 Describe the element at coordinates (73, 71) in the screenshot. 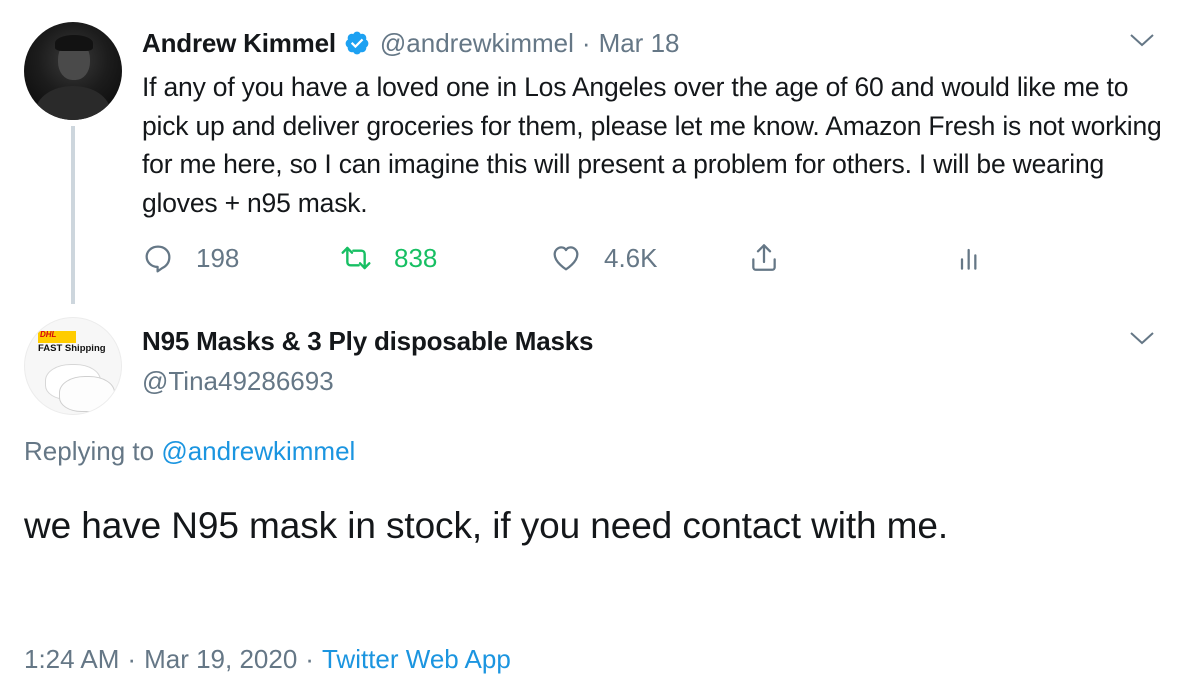

I see `author-avatar` at that location.